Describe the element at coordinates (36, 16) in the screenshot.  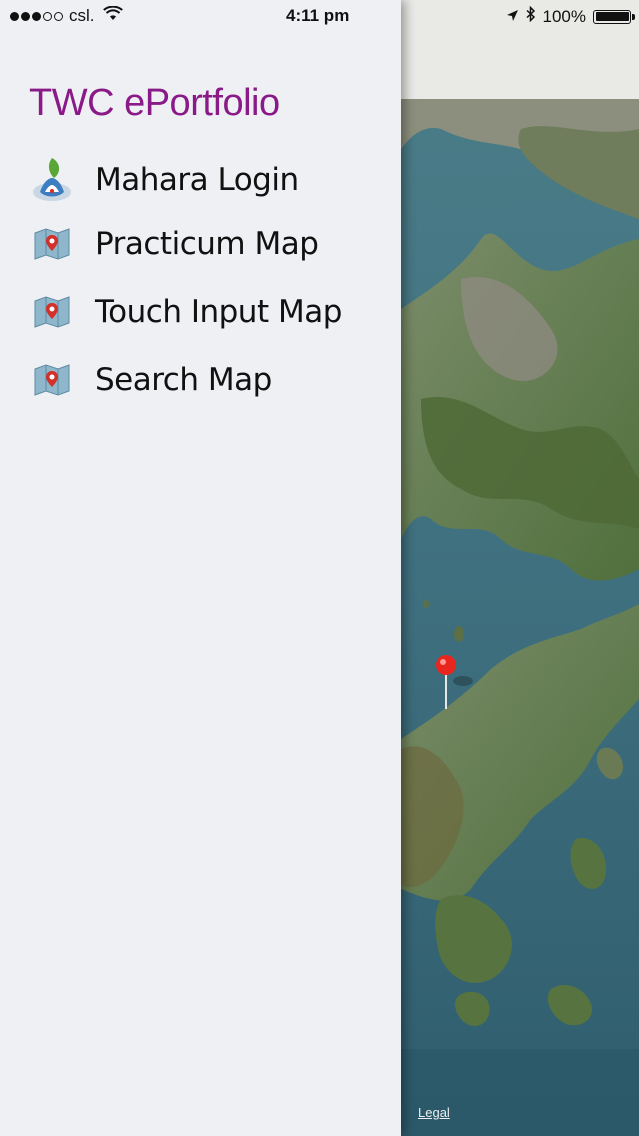
I see `signal-strength-icon` at that location.